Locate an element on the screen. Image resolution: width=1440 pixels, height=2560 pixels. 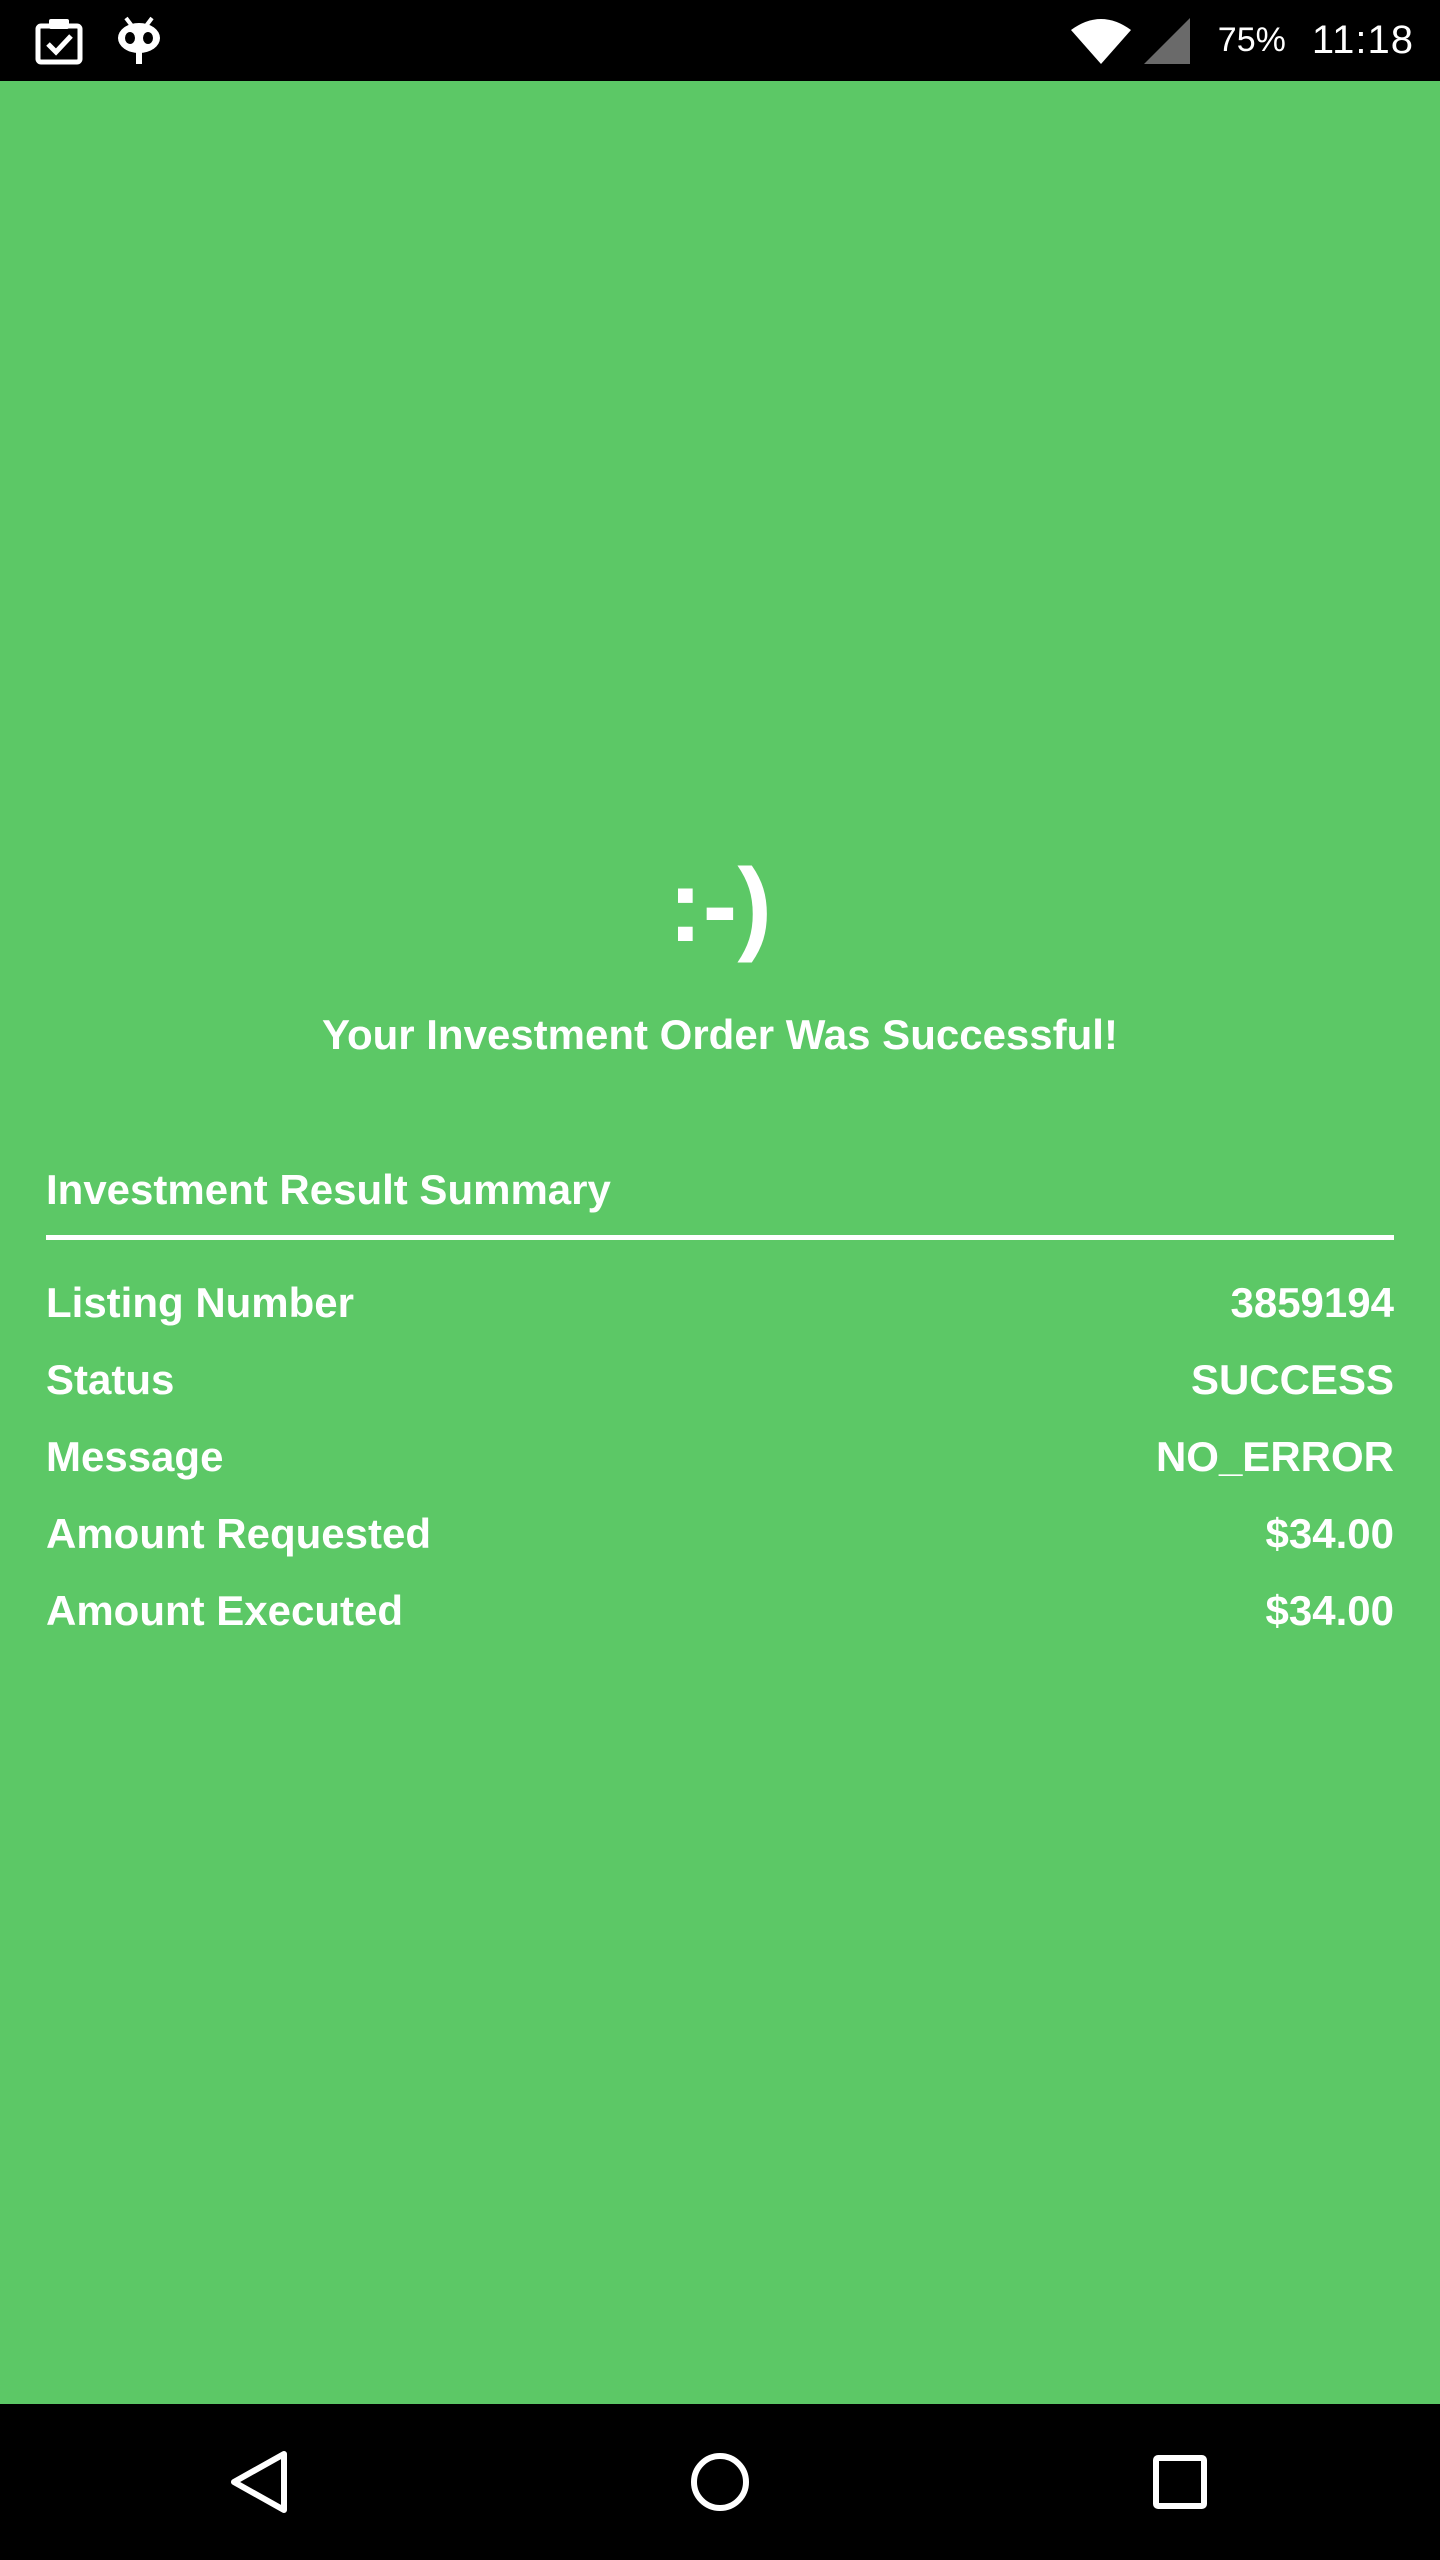
summary-row-status: Status SUCCESS is located at coordinates (720, 1379).